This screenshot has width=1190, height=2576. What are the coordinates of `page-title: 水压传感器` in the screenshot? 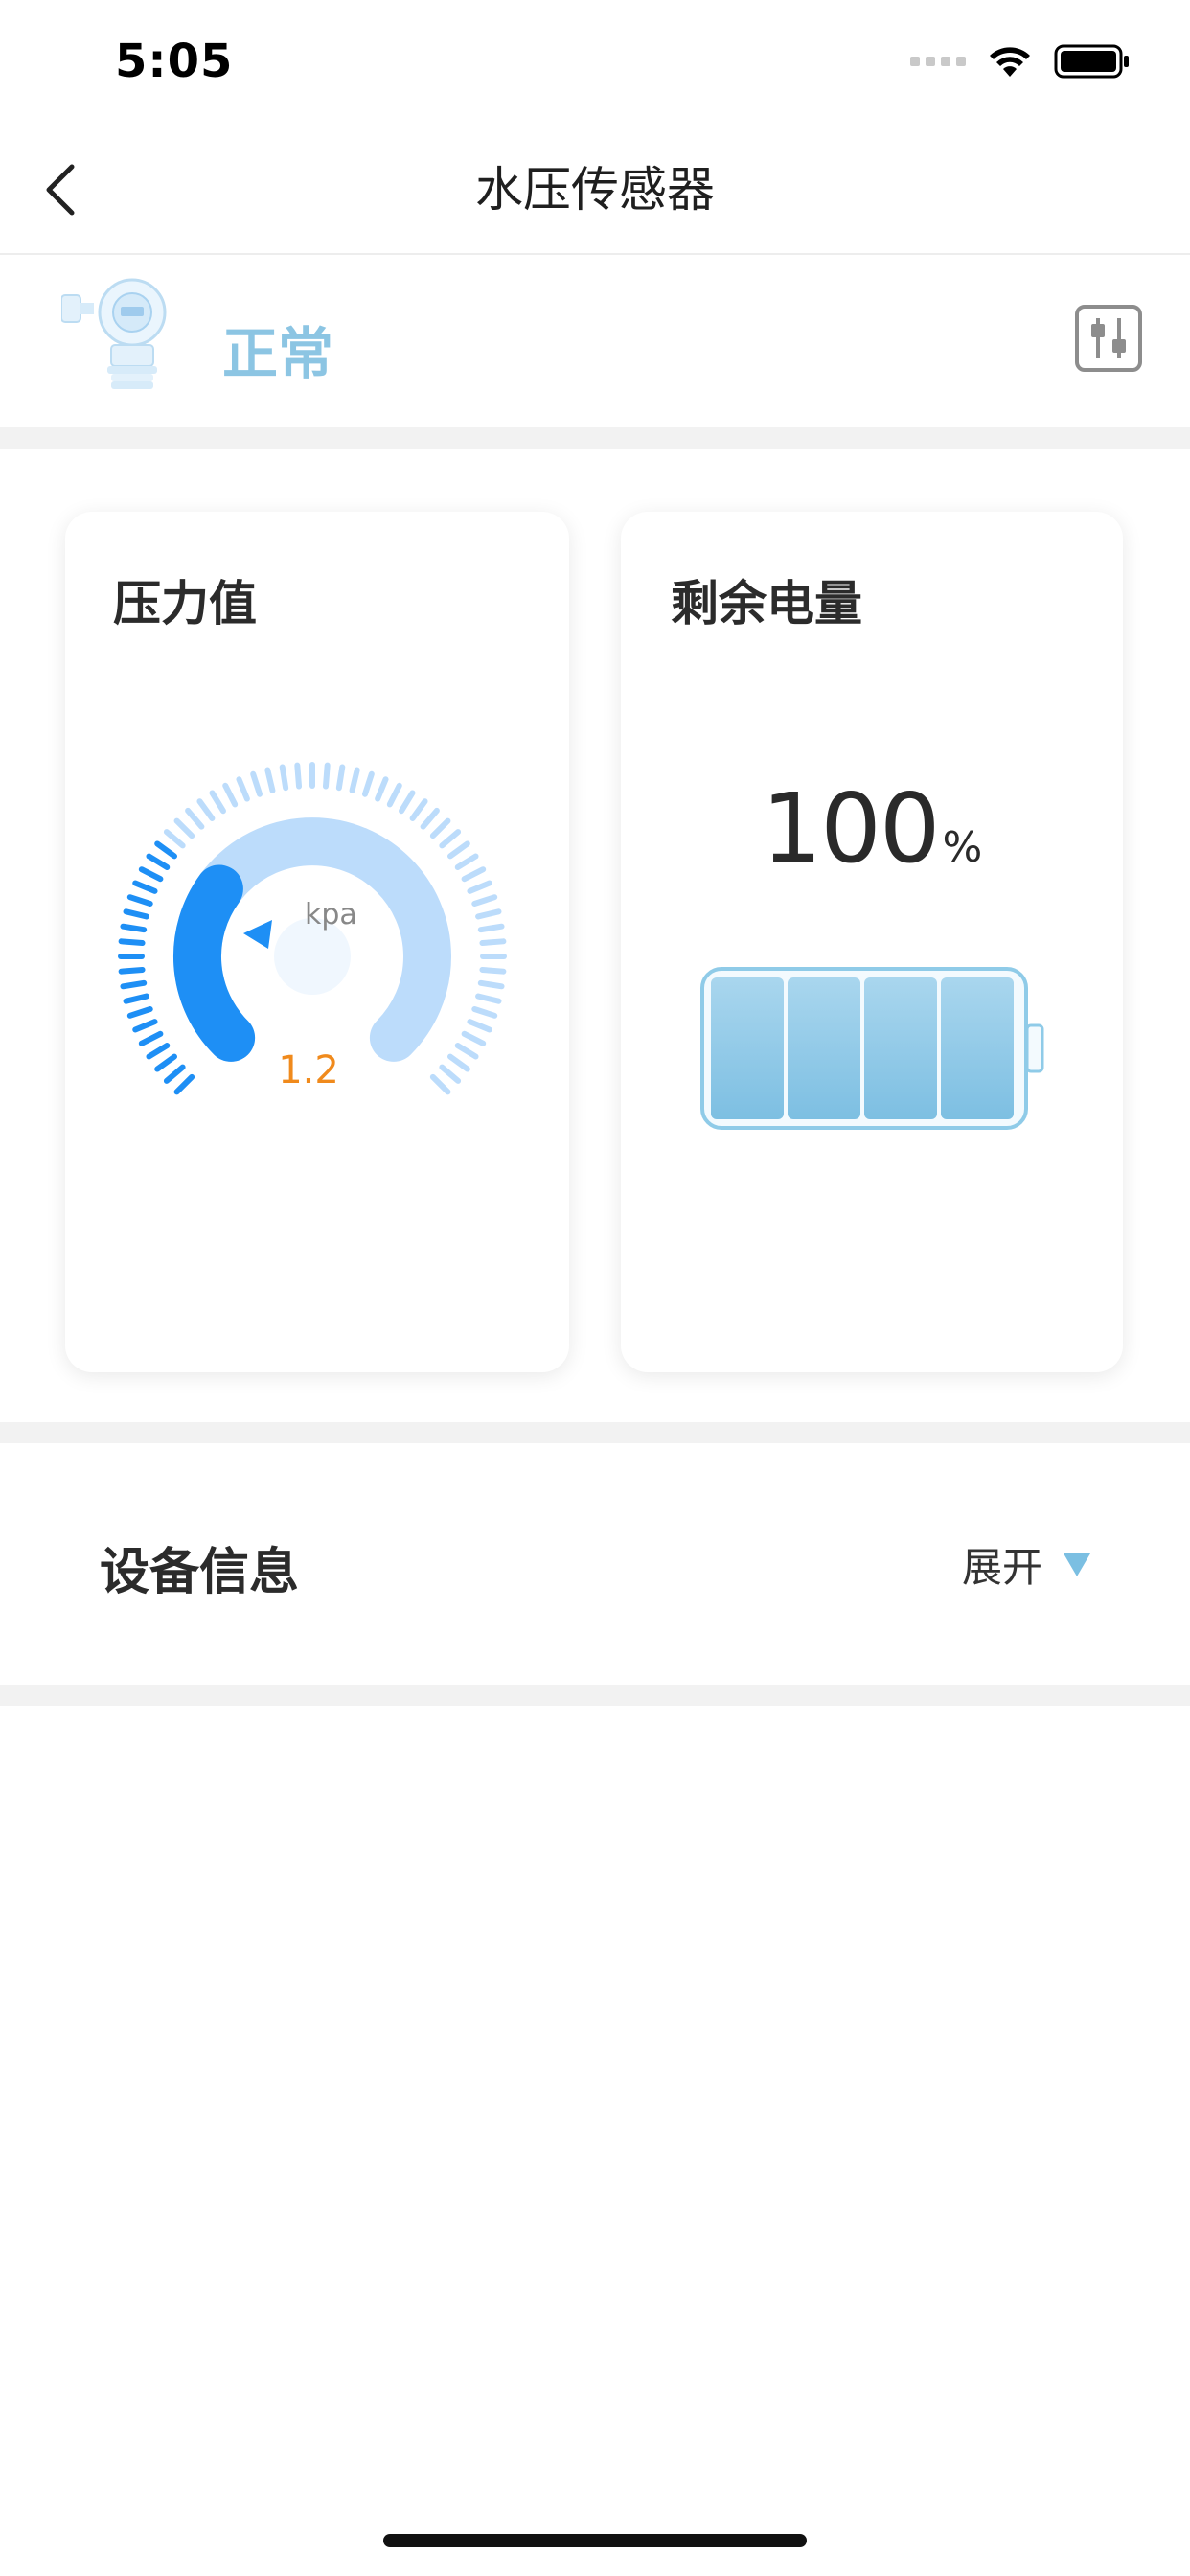 It's located at (595, 190).